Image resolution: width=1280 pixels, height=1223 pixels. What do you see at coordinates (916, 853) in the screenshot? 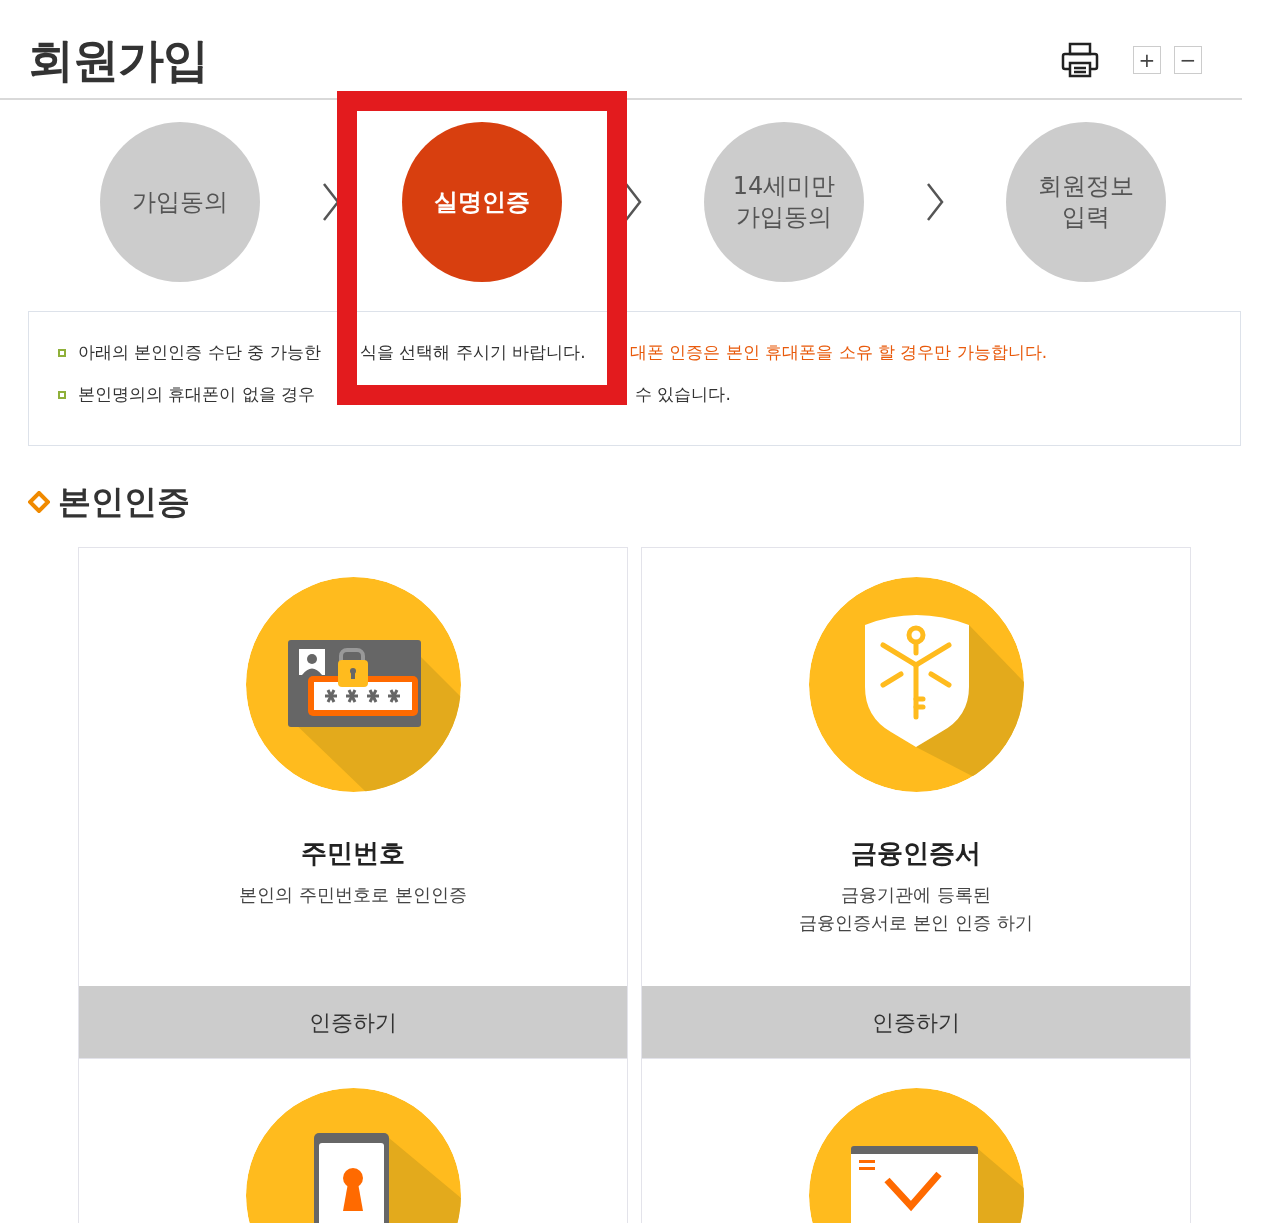
I see `method-title: 금융인증서` at bounding box center [916, 853].